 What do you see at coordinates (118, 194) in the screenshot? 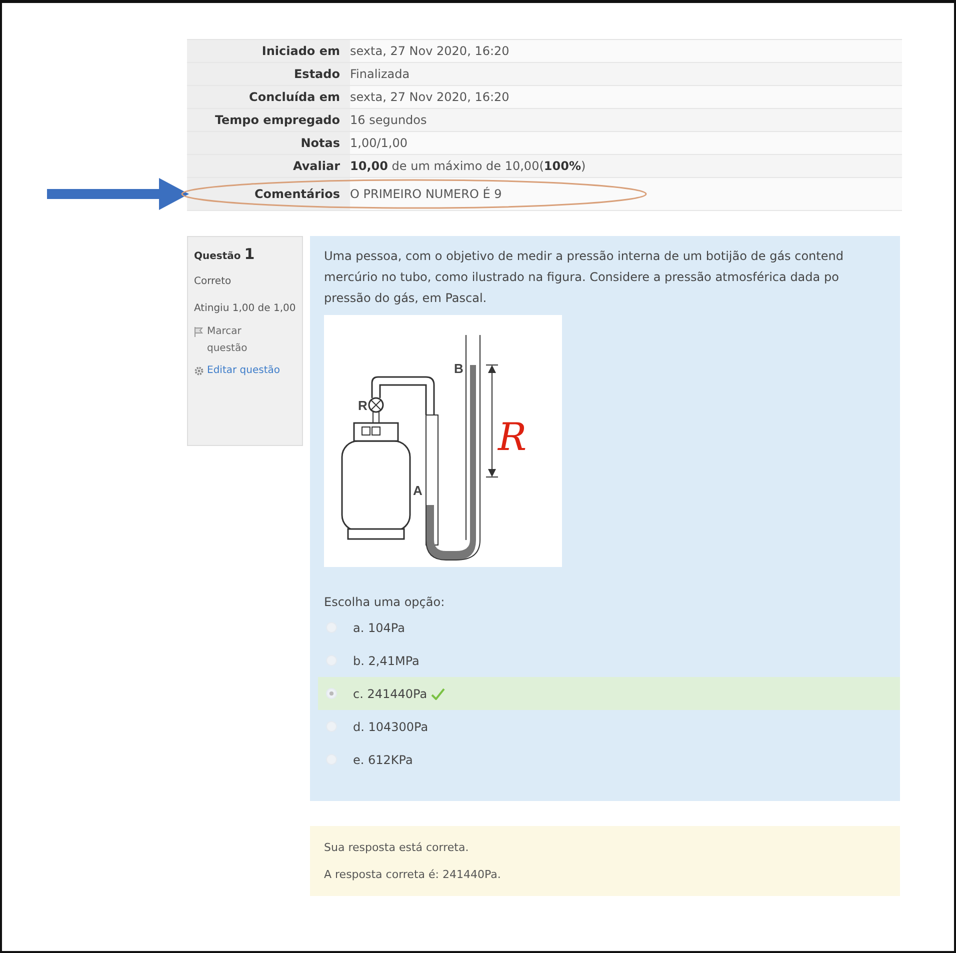
I see `arrow-icon` at bounding box center [118, 194].